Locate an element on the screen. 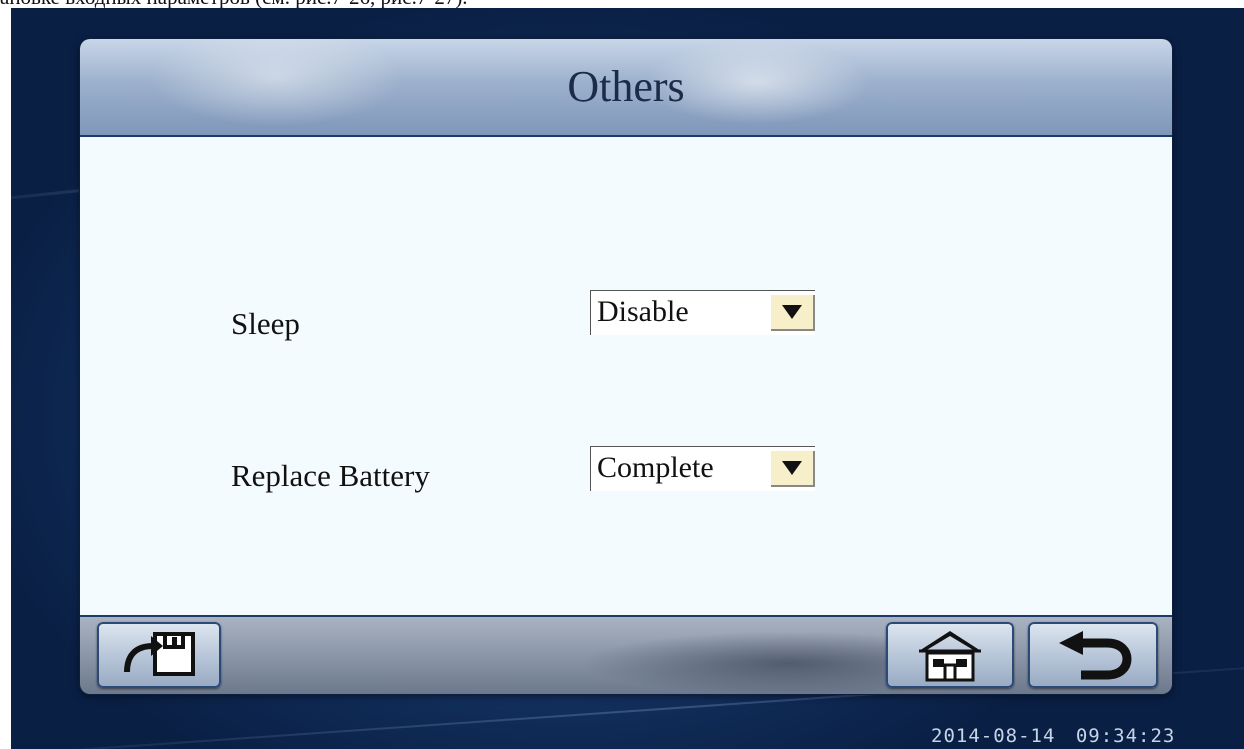 The image size is (1244, 749). save-floppy-icon is located at coordinates (159, 654).